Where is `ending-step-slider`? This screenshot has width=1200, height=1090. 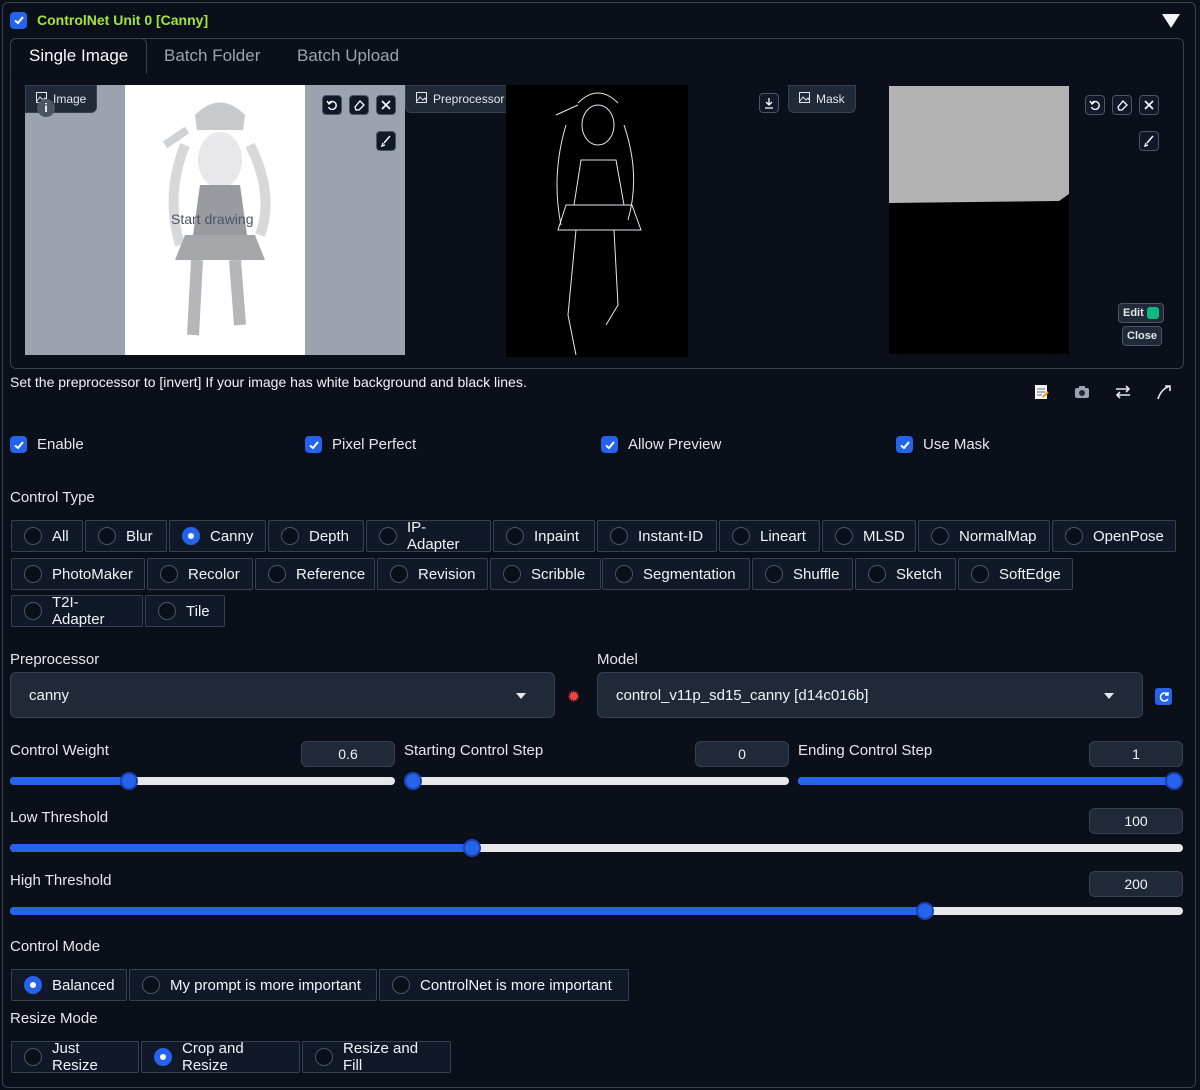 ending-step-slider is located at coordinates (990, 781).